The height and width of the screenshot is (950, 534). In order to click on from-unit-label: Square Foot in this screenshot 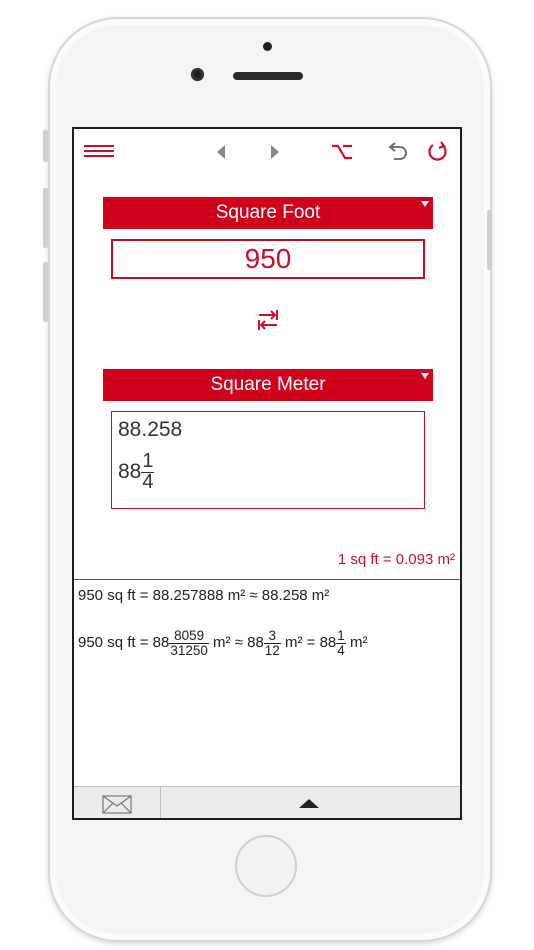, I will do `click(268, 212)`.